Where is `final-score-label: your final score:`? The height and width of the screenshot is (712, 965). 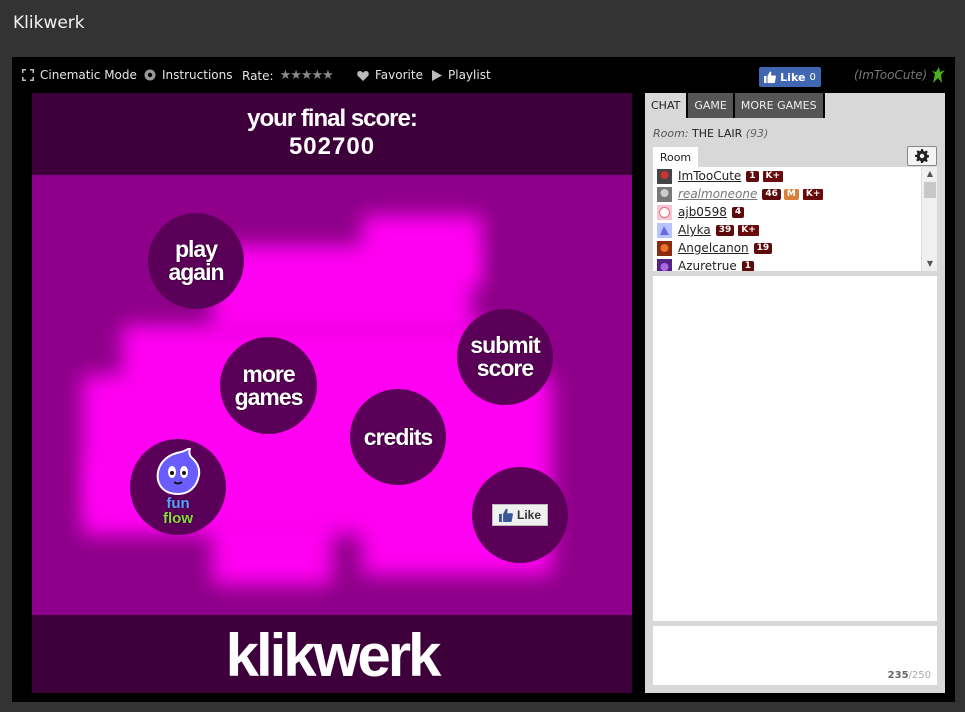 final-score-label: your final score: is located at coordinates (332, 118).